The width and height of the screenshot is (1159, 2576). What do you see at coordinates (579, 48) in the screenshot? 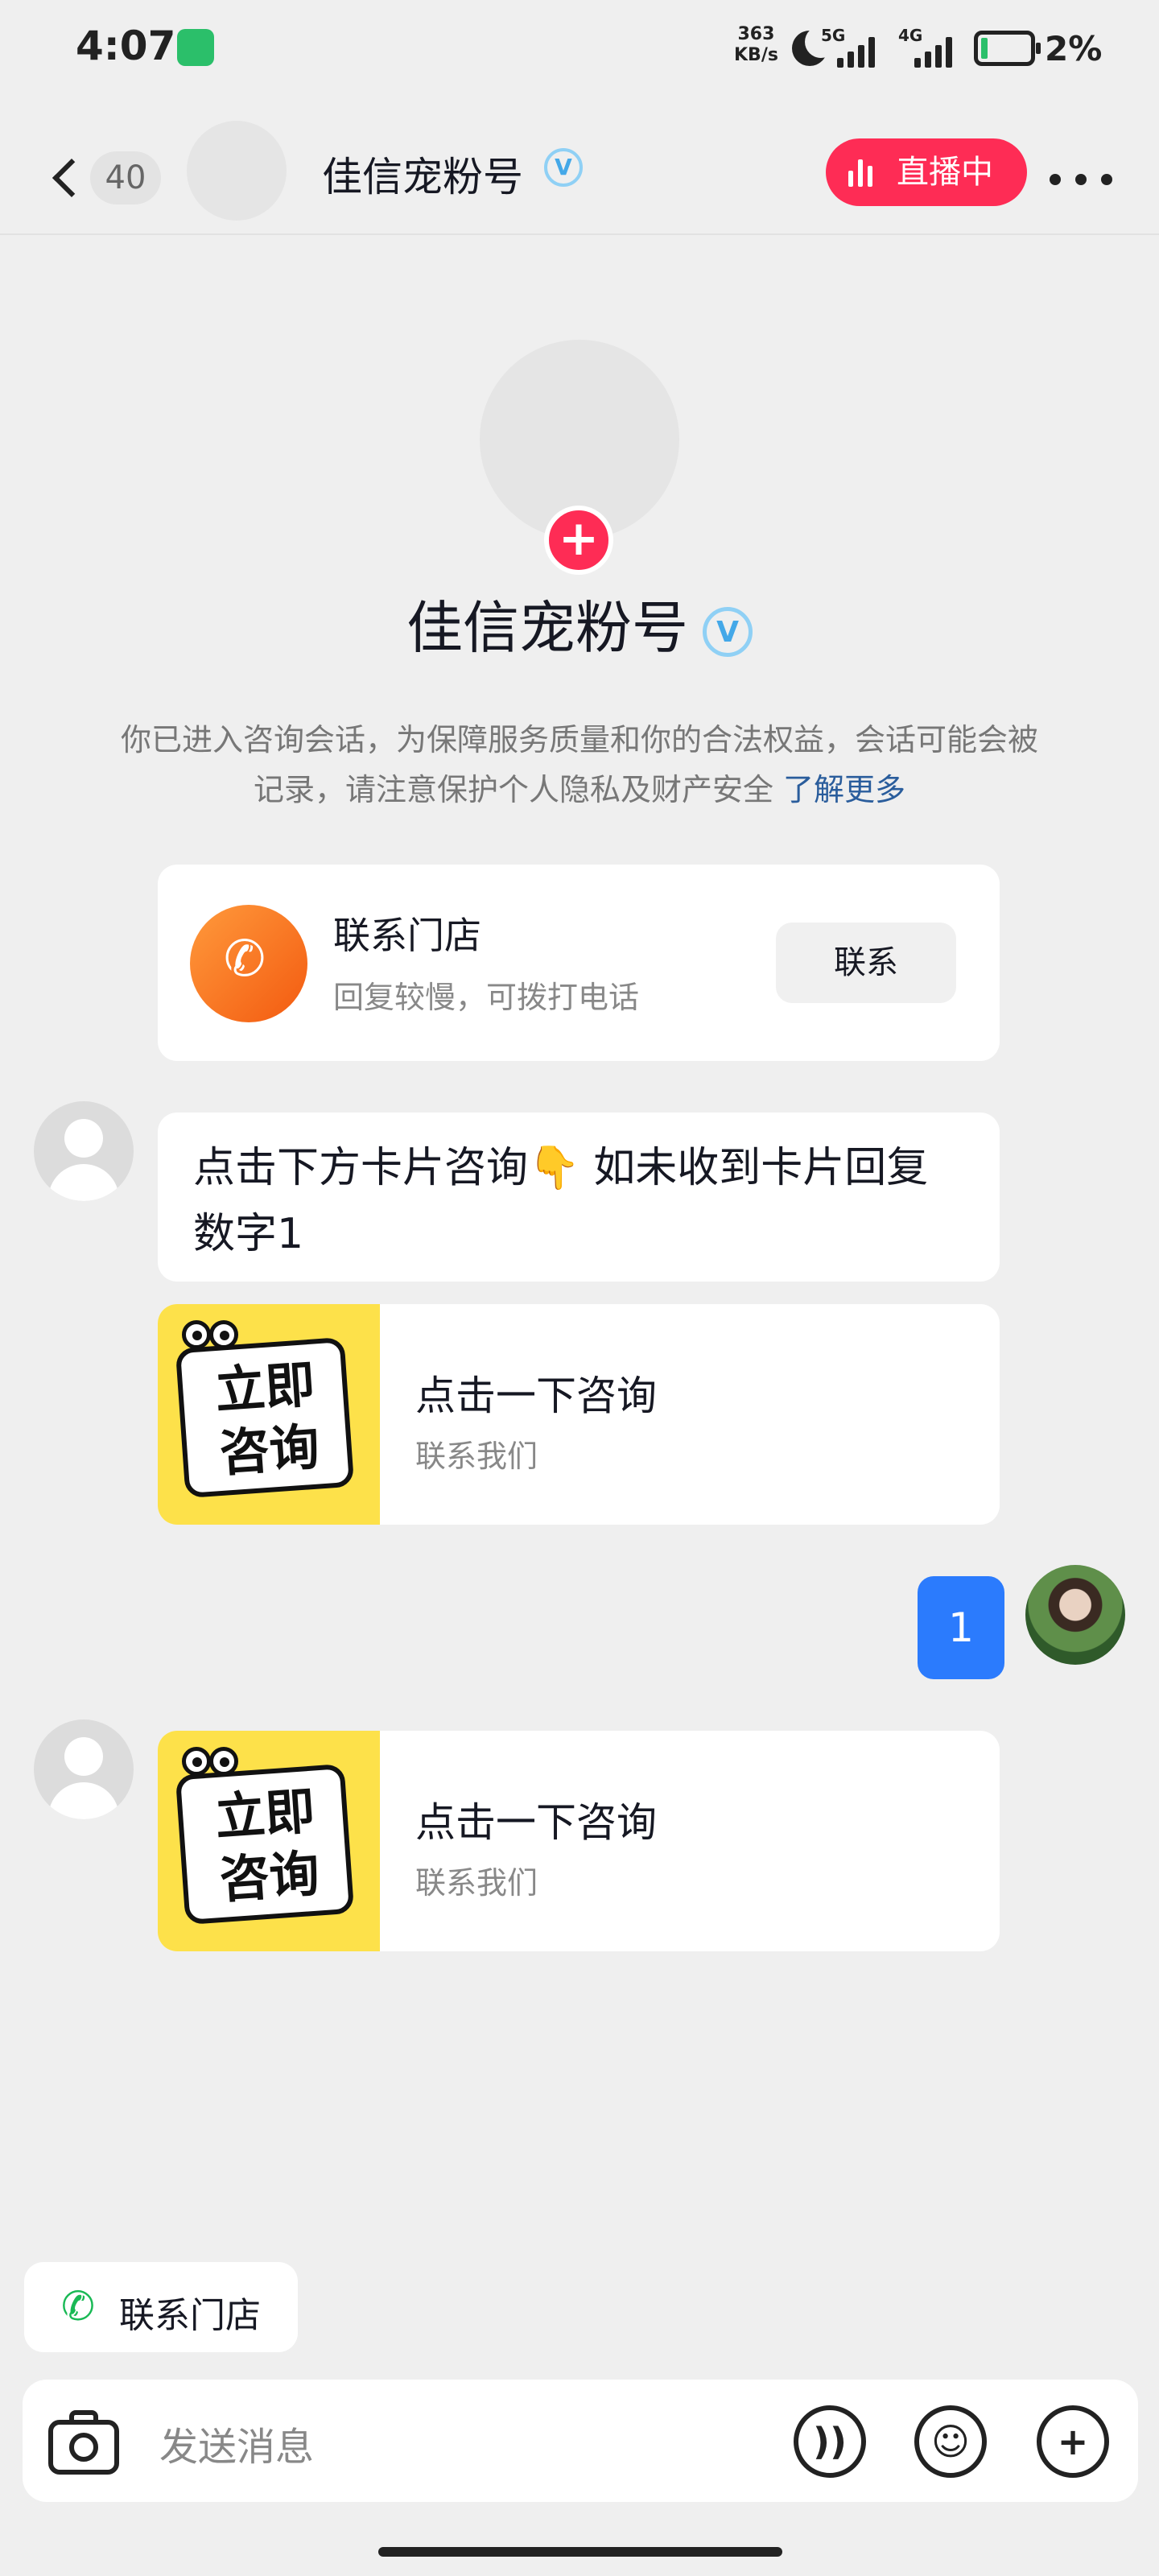
I see `status-bar: 4:07 363 KB/s 5G 4G 2%` at bounding box center [579, 48].